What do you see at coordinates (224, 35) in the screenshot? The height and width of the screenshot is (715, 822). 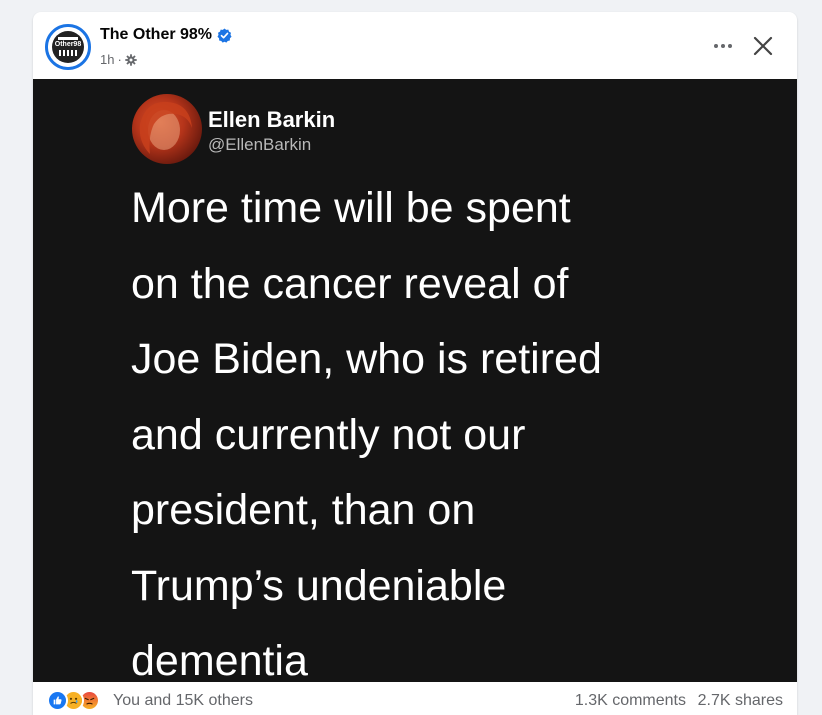 I see `verified-badge-icon` at bounding box center [224, 35].